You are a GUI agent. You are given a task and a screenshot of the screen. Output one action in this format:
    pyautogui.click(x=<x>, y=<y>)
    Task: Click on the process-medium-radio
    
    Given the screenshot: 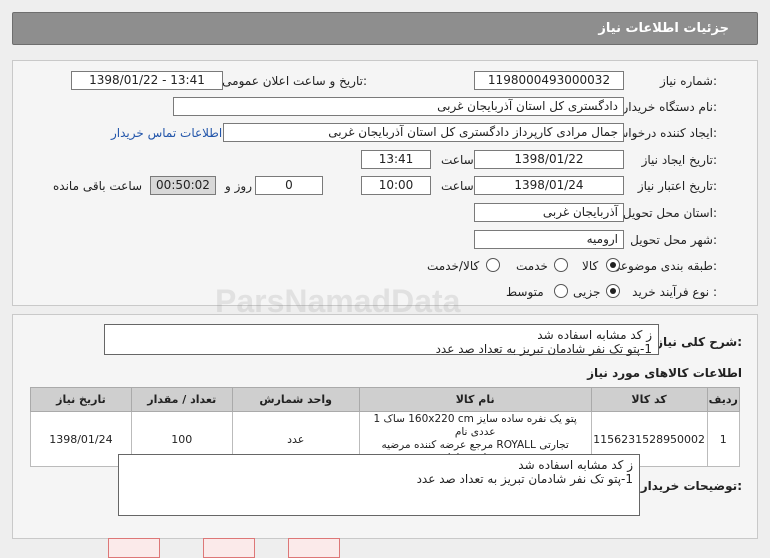 What is the action you would take?
    pyautogui.click(x=561, y=291)
    